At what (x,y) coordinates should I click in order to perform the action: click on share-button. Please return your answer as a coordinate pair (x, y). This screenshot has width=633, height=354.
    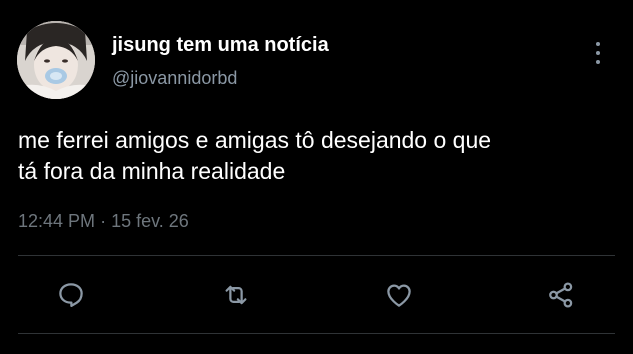
    Looking at the image, I should click on (561, 295).